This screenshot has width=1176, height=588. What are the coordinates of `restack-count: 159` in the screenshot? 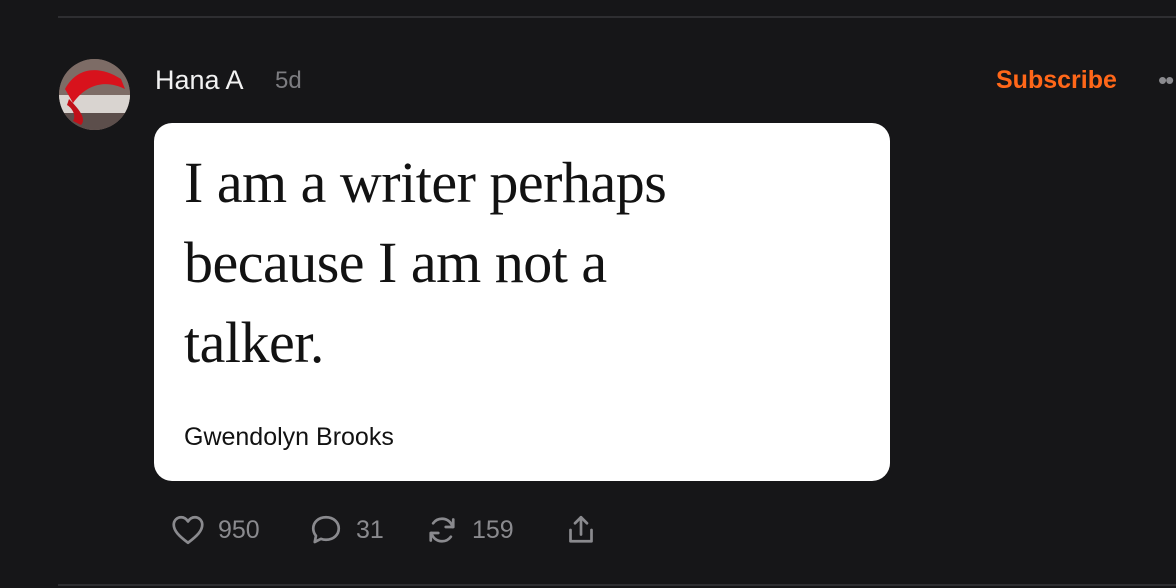 It's located at (493, 529).